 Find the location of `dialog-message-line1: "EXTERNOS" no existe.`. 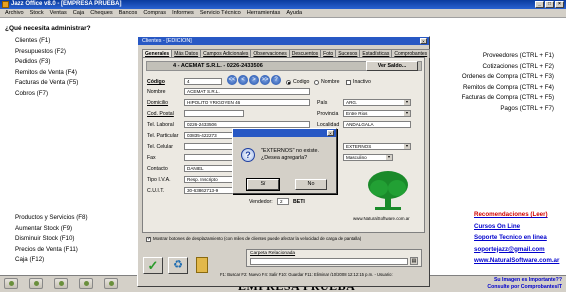

dialog-message-line1: "EXTERNOS" no existe. is located at coordinates (290, 151).